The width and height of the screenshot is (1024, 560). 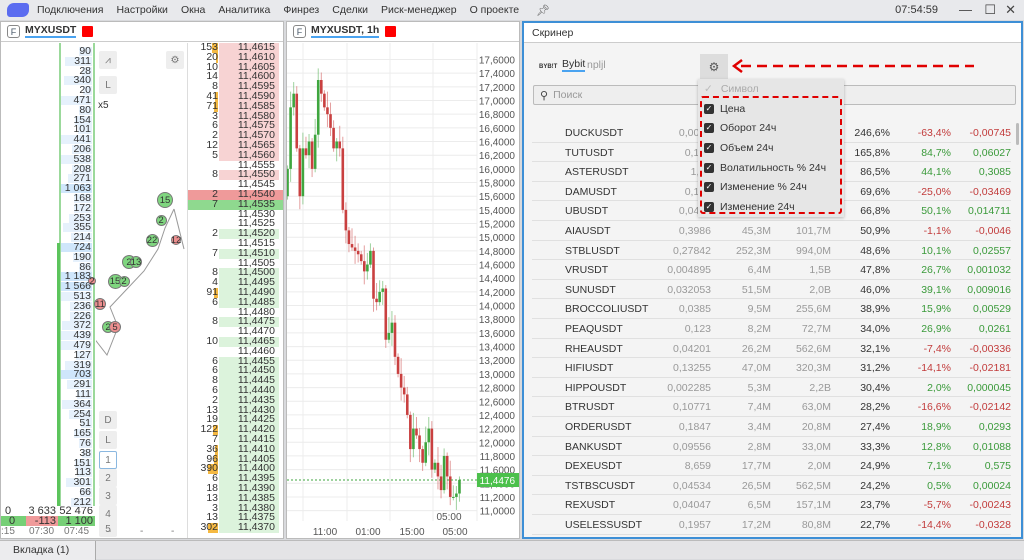 What do you see at coordinates (771, 466) in the screenshot?
I see `screener-row: DEXEUSDT 8,659 17,7M 2,0M 24,9% 7,1% 0,575` at bounding box center [771, 466].